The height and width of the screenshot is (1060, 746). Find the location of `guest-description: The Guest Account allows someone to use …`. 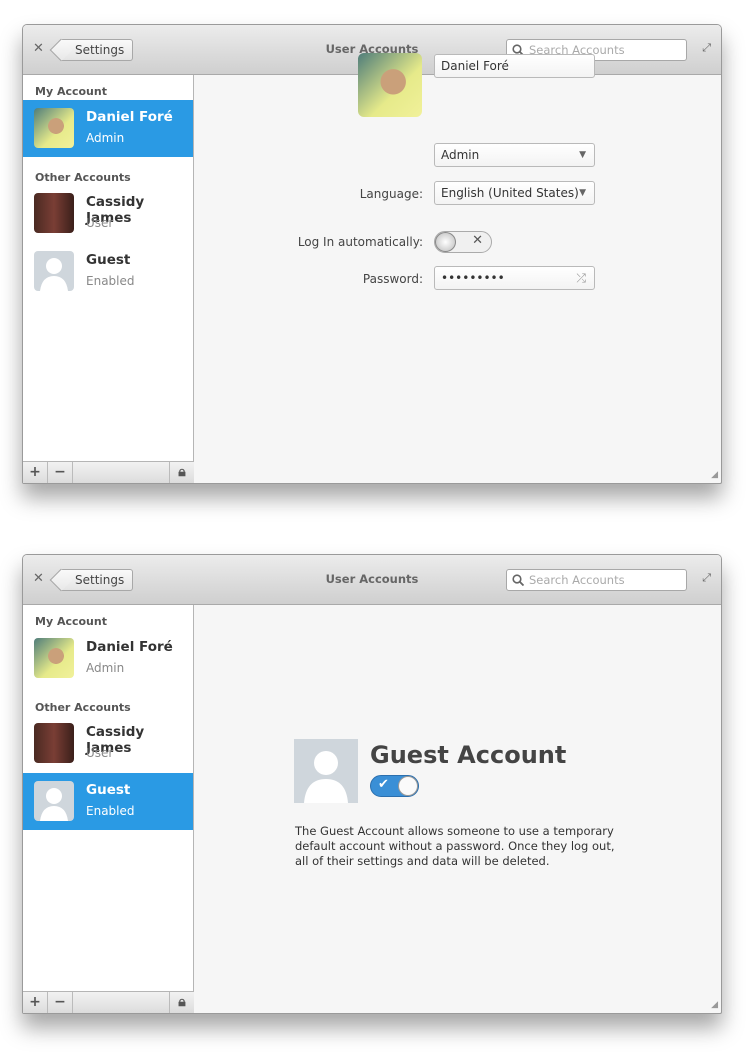

guest-description: The Guest Account allows someone to use … is located at coordinates (455, 846).